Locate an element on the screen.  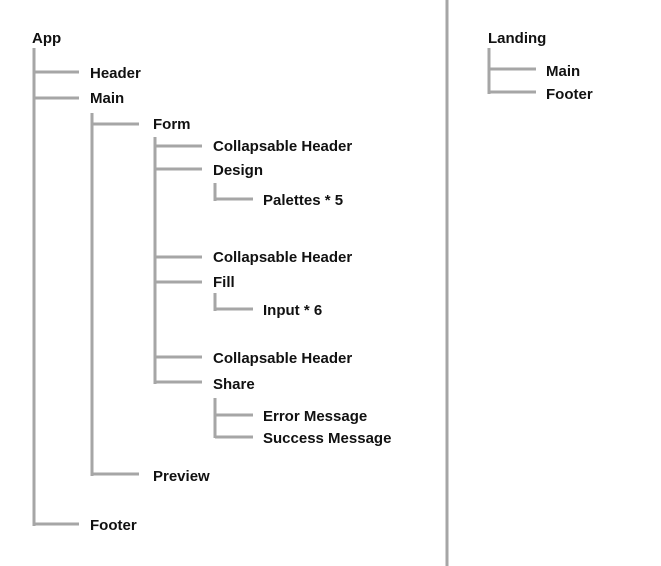
node-collapsable-header-1: Collapsable Header is located at coordinates (282, 146).